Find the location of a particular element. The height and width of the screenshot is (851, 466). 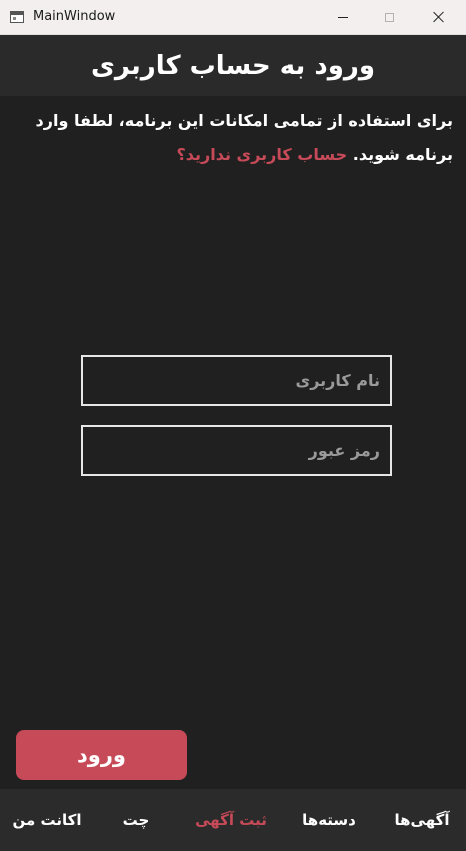

title-bar: MainWindow is located at coordinates (233, 17).